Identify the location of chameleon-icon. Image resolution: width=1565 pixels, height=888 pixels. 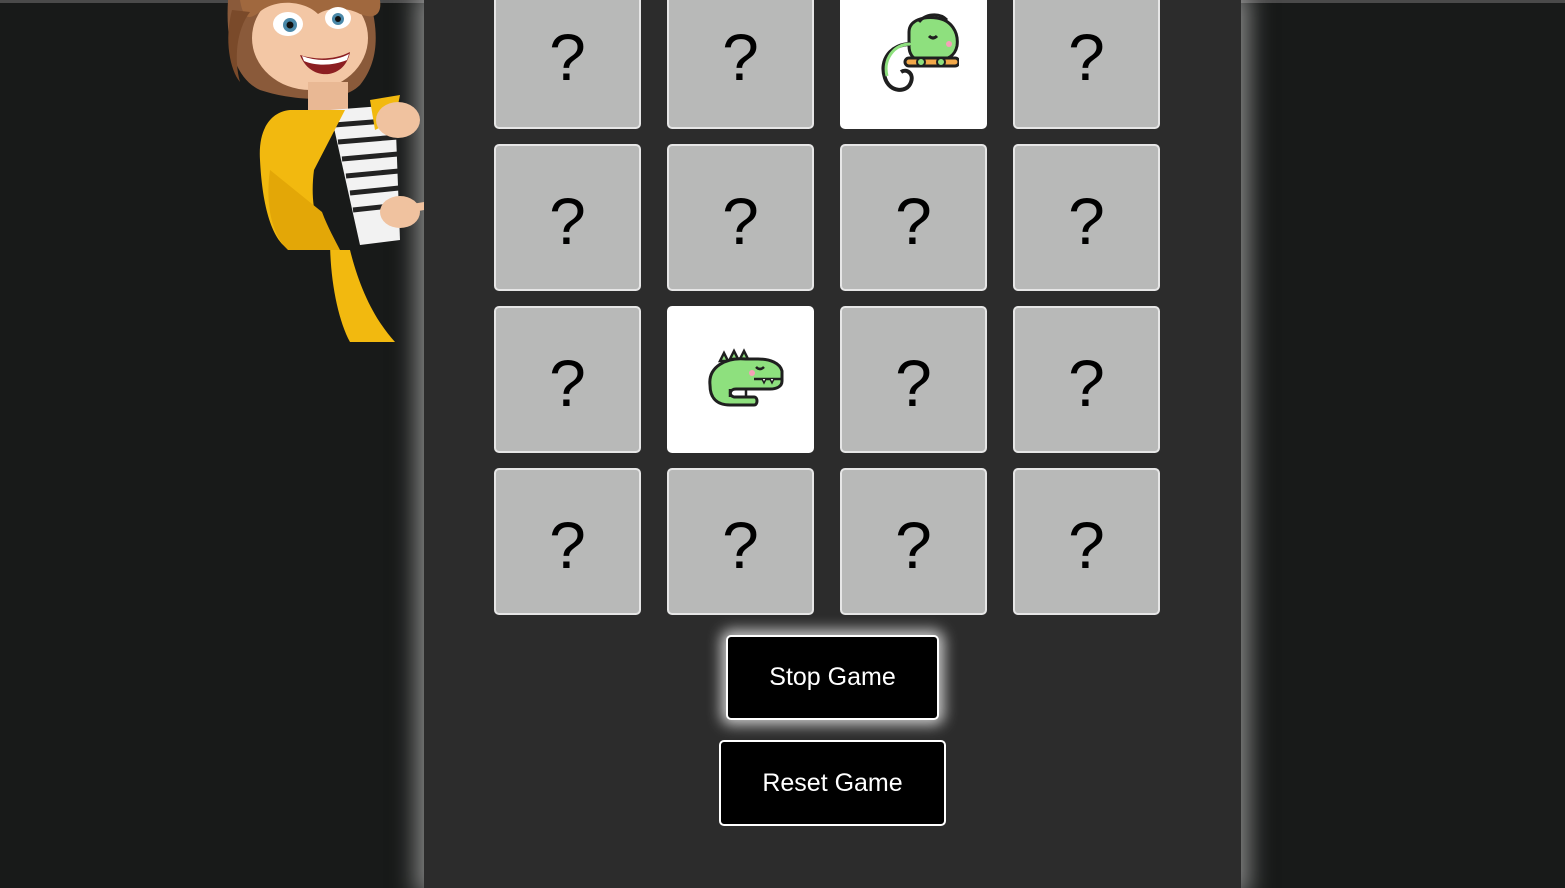
(920, 52).